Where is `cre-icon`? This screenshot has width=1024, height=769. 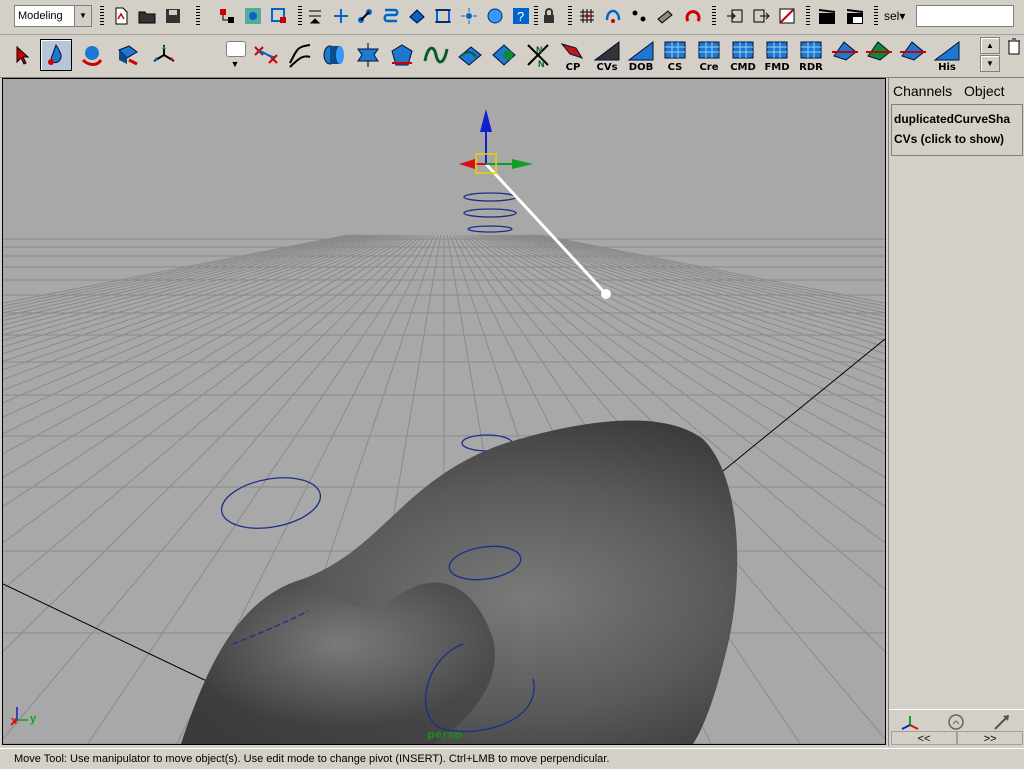 cre-icon is located at coordinates (709, 50).